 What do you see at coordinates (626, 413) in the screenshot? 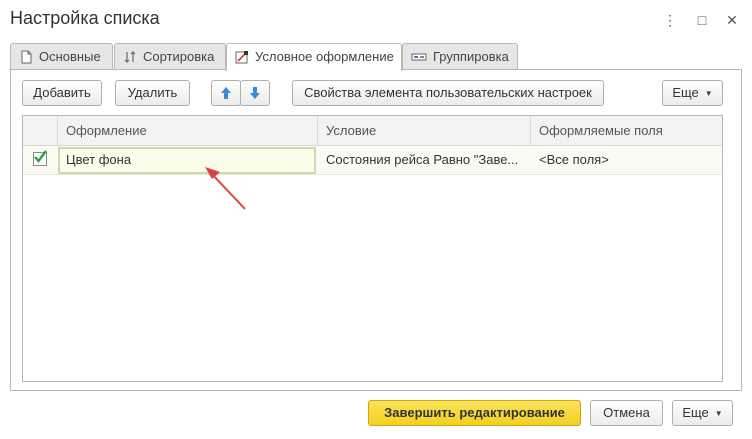
I see `cancel-button: Отмена` at bounding box center [626, 413].